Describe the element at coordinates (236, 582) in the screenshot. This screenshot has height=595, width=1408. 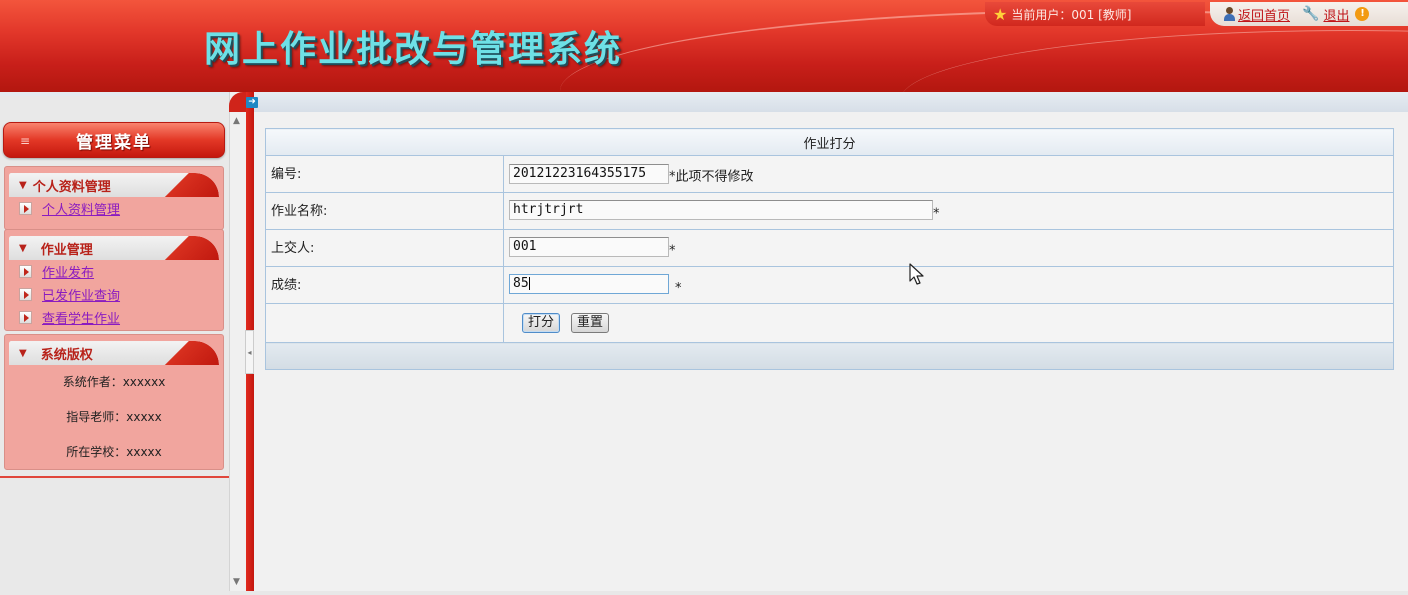
I see `scroll-down-icon: ▼` at that location.